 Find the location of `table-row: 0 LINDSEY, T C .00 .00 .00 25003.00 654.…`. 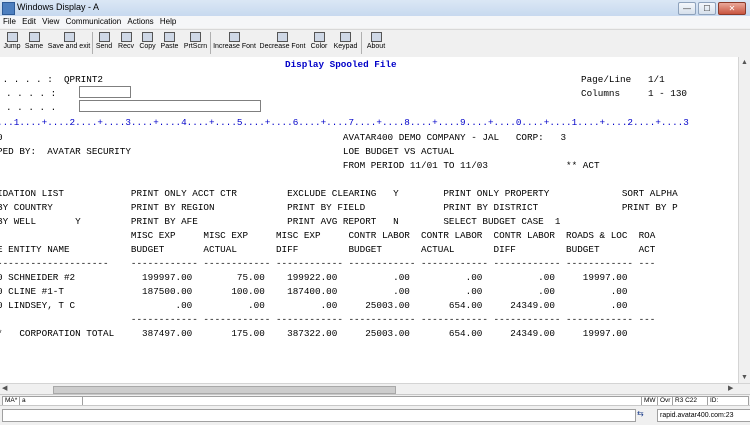

table-row: 0 LINDSEY, T C .00 .00 .00 25003.00 654.… is located at coordinates (314, 305).